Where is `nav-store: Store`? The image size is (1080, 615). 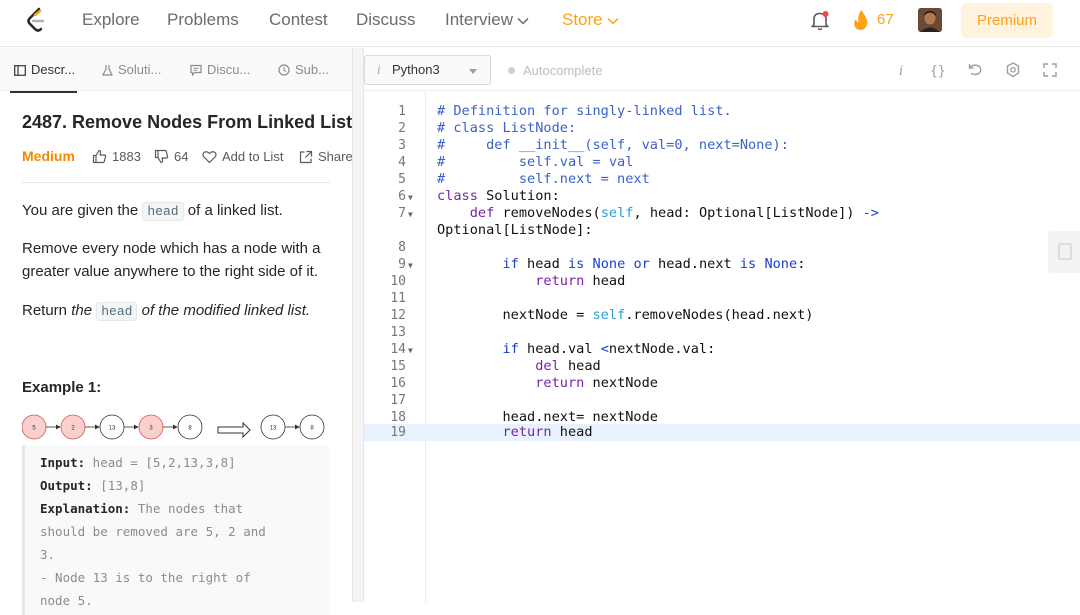
nav-store: Store is located at coordinates (590, 20).